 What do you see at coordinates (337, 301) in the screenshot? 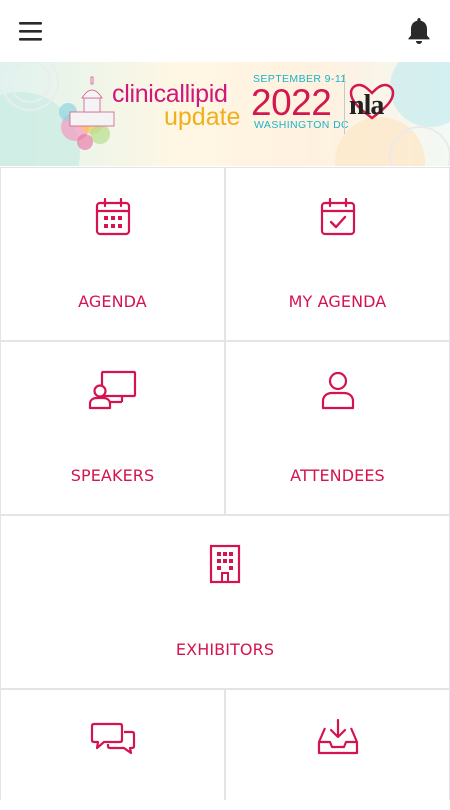
I see `tile-my-agenda-label: MY AGENDA` at bounding box center [337, 301].